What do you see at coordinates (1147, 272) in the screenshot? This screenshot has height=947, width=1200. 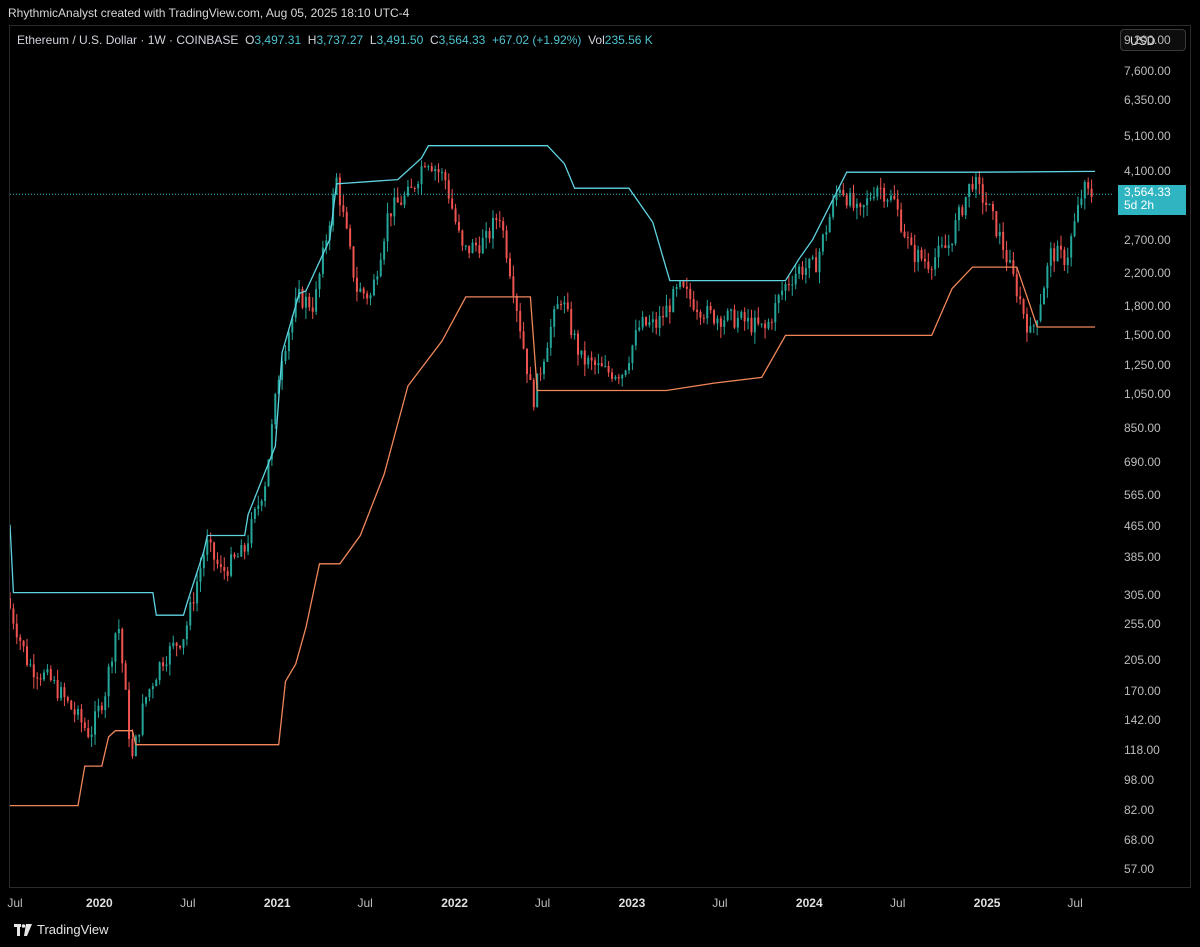 I see `y-tick-label: 2,200.00` at bounding box center [1147, 272].